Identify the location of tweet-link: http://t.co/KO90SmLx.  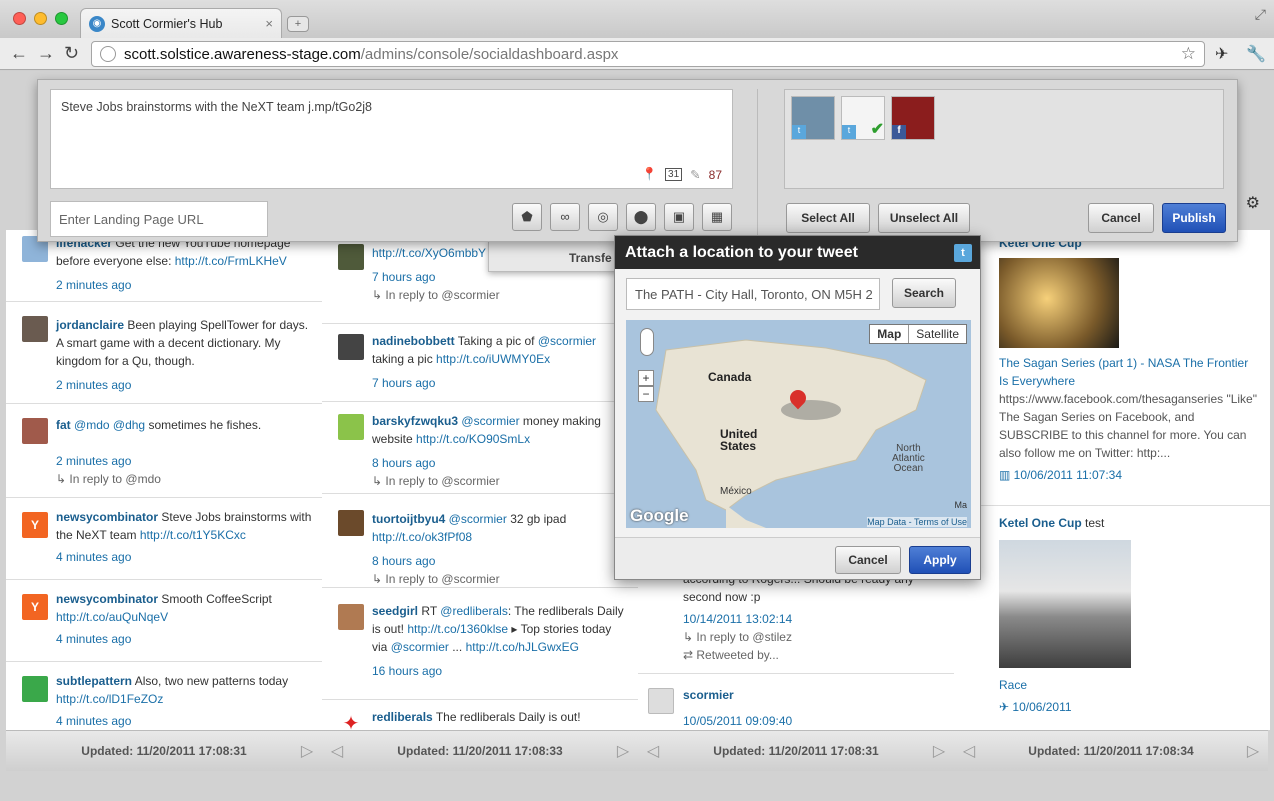
(473, 439).